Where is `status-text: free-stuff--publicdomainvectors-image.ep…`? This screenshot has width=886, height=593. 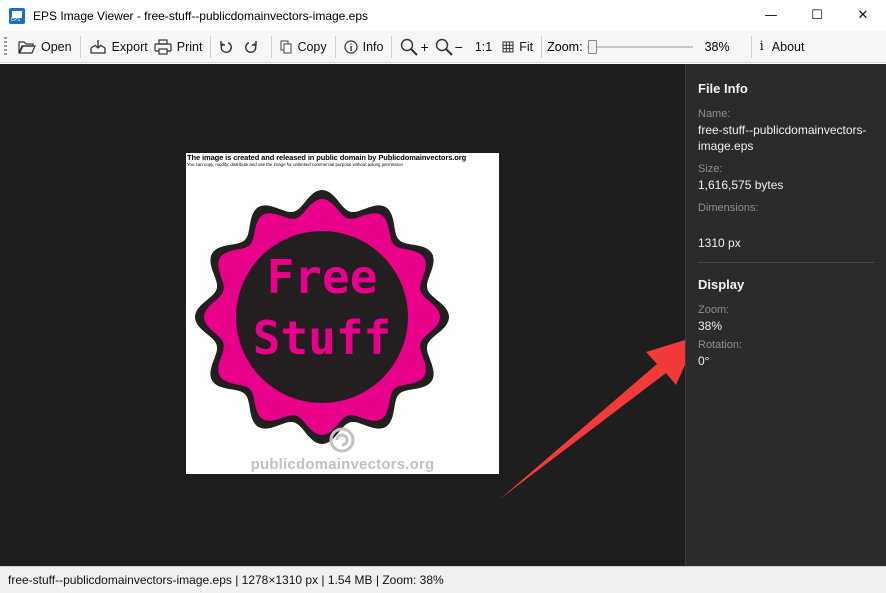 status-text: free-stuff--publicdomainvectors-image.ep… is located at coordinates (226, 580).